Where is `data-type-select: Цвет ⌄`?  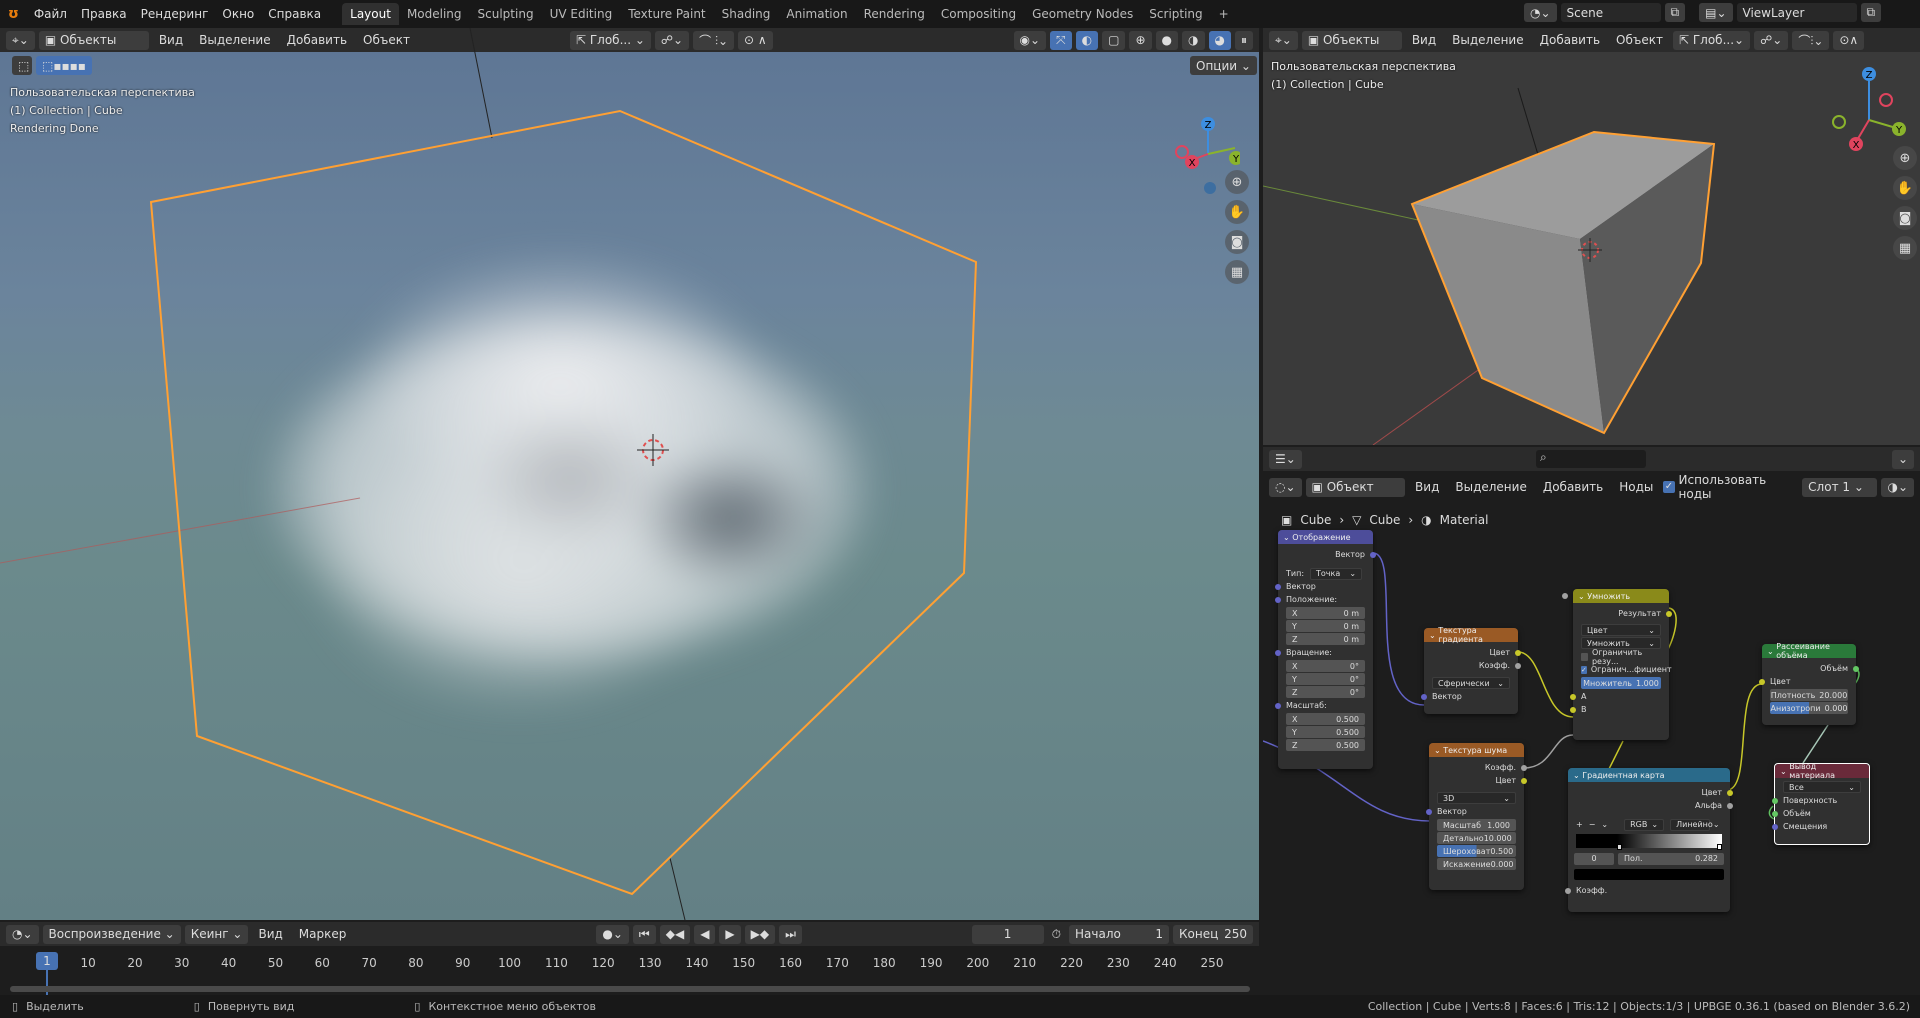
data-type-select: Цвет ⌄ is located at coordinates (1621, 630).